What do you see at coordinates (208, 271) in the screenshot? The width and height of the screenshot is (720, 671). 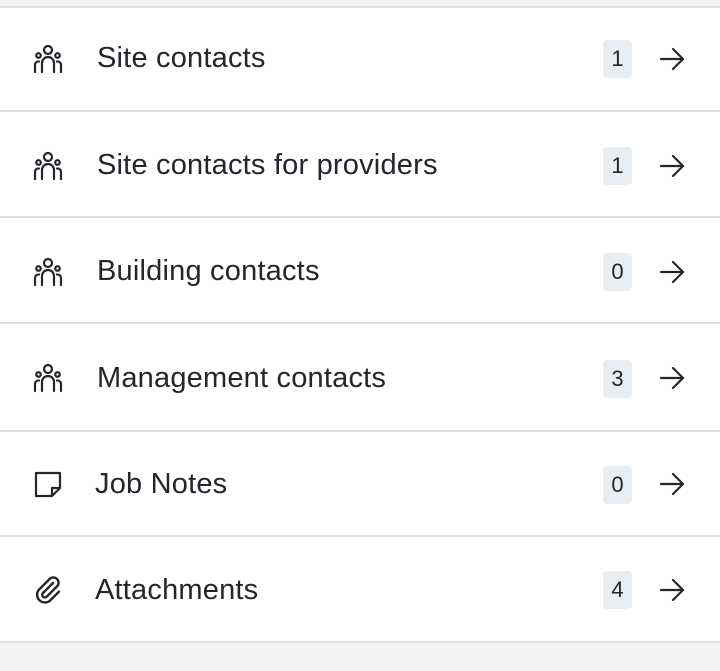 I see `nav-row-label: Building contacts` at bounding box center [208, 271].